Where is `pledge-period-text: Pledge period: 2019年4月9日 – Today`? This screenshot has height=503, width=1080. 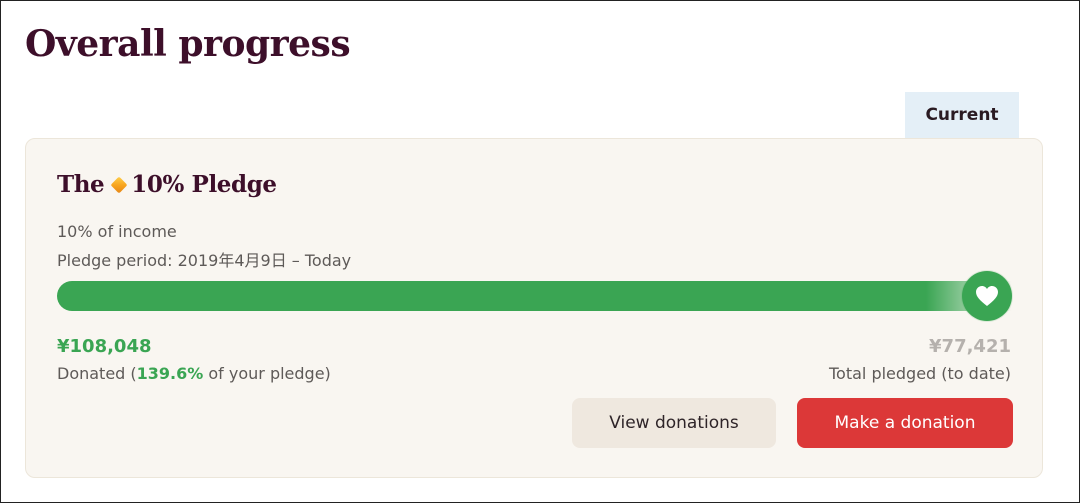
pledge-period-text: Pledge period: 2019年4月9日 – Today is located at coordinates (204, 260).